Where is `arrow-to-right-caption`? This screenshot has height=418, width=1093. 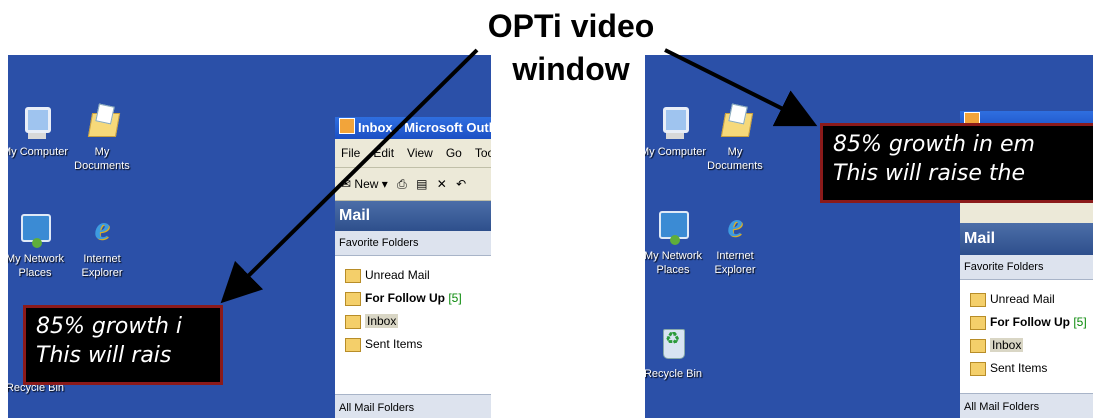 arrow-to-right-caption is located at coordinates (741, 87).